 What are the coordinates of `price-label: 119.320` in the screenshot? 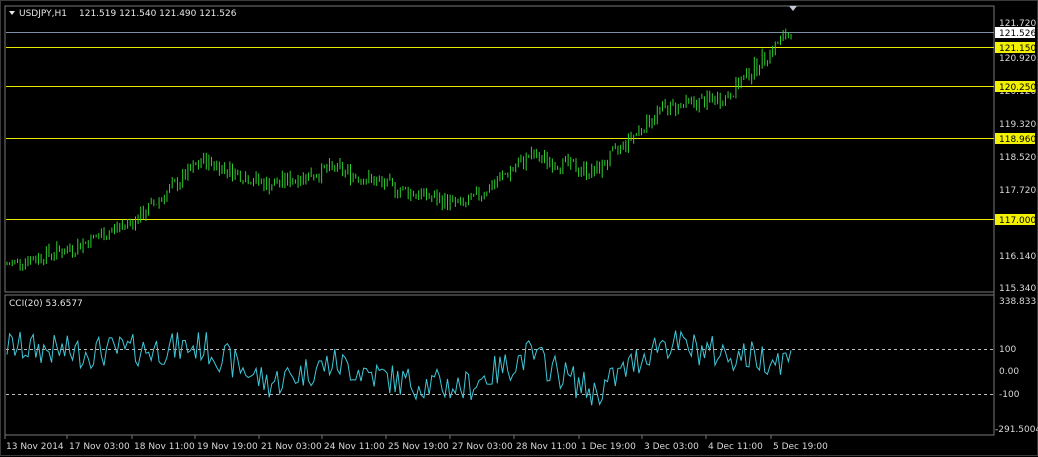 It's located at (1017, 125).